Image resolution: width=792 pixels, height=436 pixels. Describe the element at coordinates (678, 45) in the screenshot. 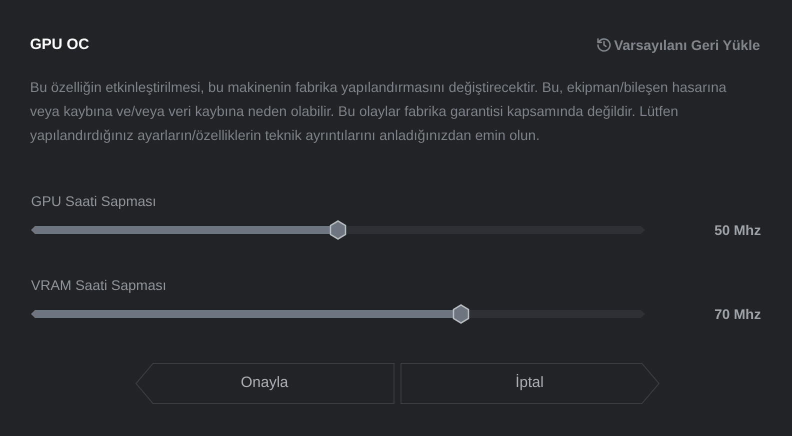

I see `reset-link: Varsayılanı Geri Yükle` at that location.